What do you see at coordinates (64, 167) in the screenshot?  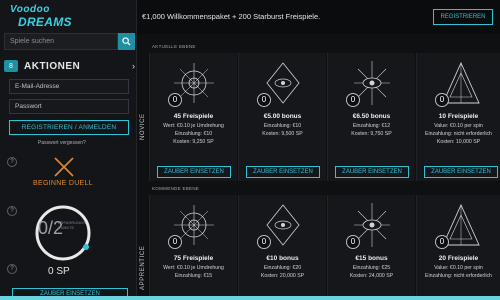 I see `crossed-swords-icon` at bounding box center [64, 167].